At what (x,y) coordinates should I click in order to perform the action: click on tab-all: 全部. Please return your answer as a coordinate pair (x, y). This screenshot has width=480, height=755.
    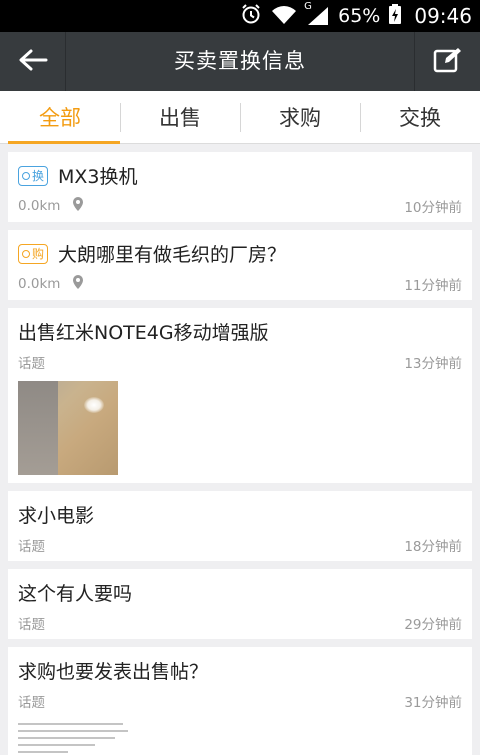
    Looking at the image, I should click on (60, 117).